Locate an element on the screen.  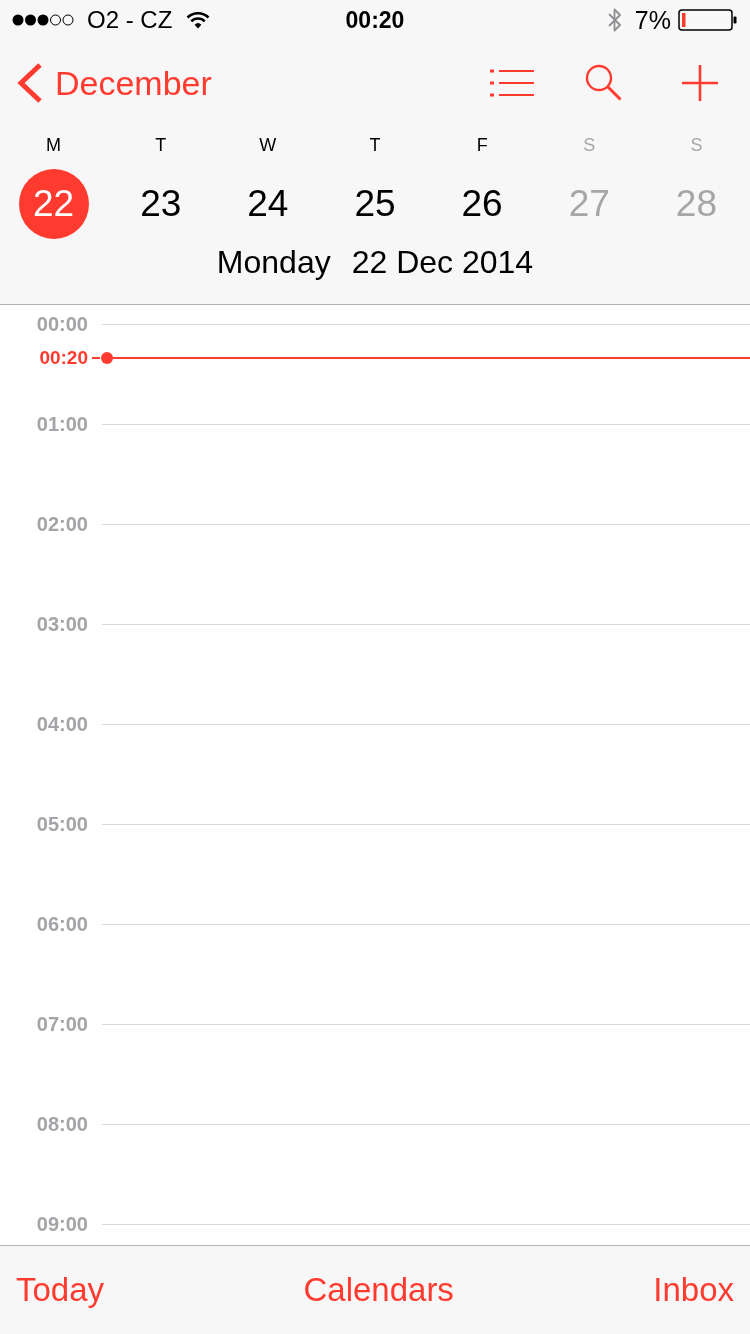
weekday-label: M is located at coordinates (54, 145).